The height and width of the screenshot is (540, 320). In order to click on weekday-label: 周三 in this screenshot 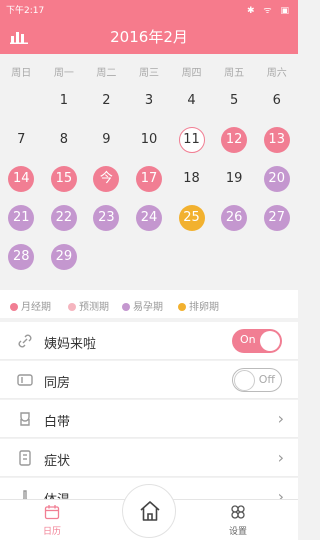, I will do `click(149, 73)`.